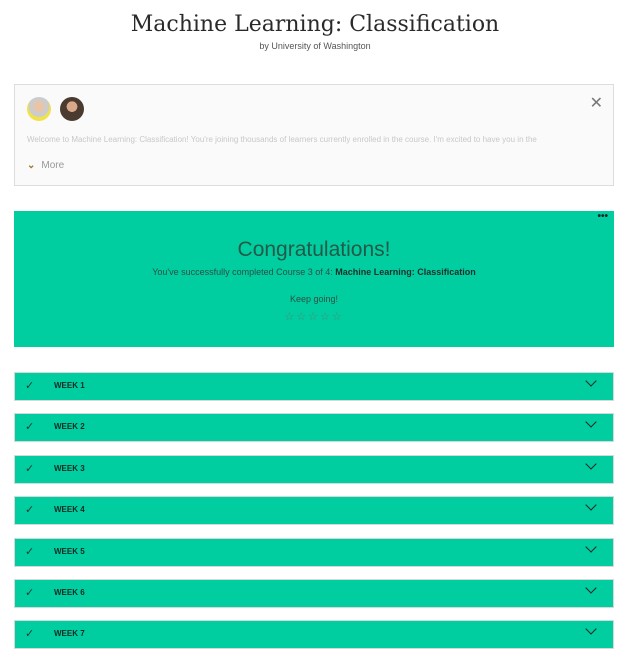  What do you see at coordinates (596, 103) in the screenshot?
I see `close-icon: ✕` at bounding box center [596, 103].